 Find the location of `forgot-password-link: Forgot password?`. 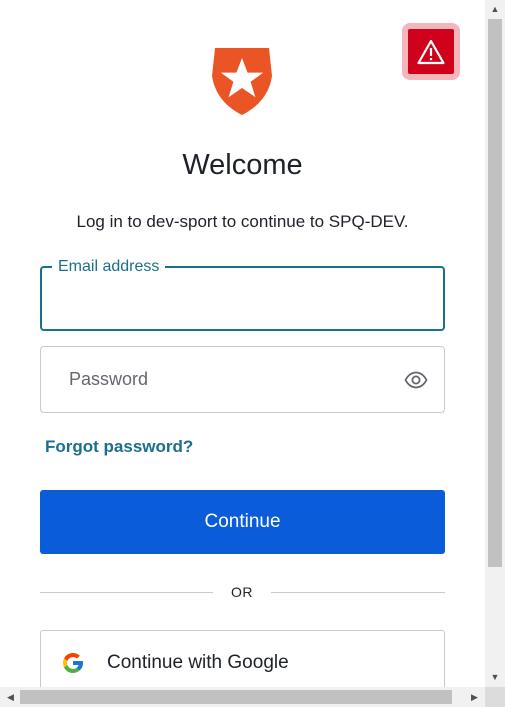

forgot-password-link: Forgot password? is located at coordinates (119, 447).